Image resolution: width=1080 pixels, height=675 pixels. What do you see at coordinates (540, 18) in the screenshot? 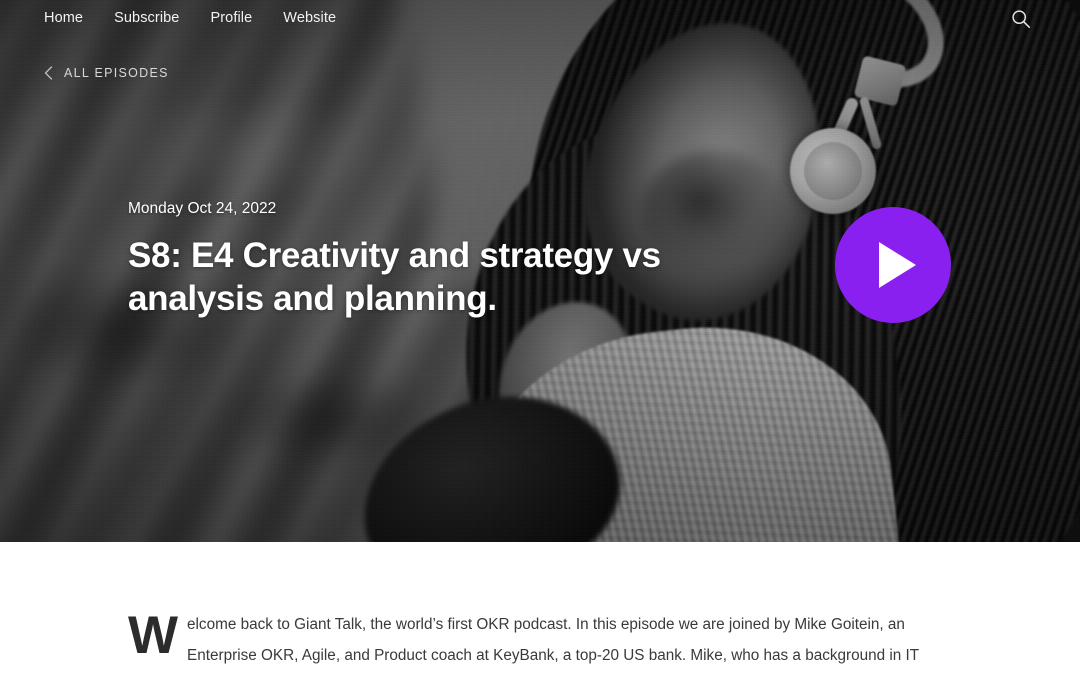
I see `top-navigation-bar: Home Subscribe Profile Website` at bounding box center [540, 18].